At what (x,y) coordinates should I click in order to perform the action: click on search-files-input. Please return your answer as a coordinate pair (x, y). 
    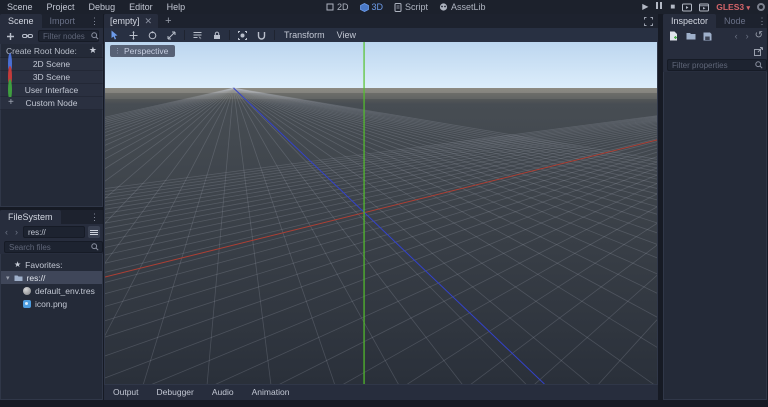
    Looking at the image, I should click on (53, 247).